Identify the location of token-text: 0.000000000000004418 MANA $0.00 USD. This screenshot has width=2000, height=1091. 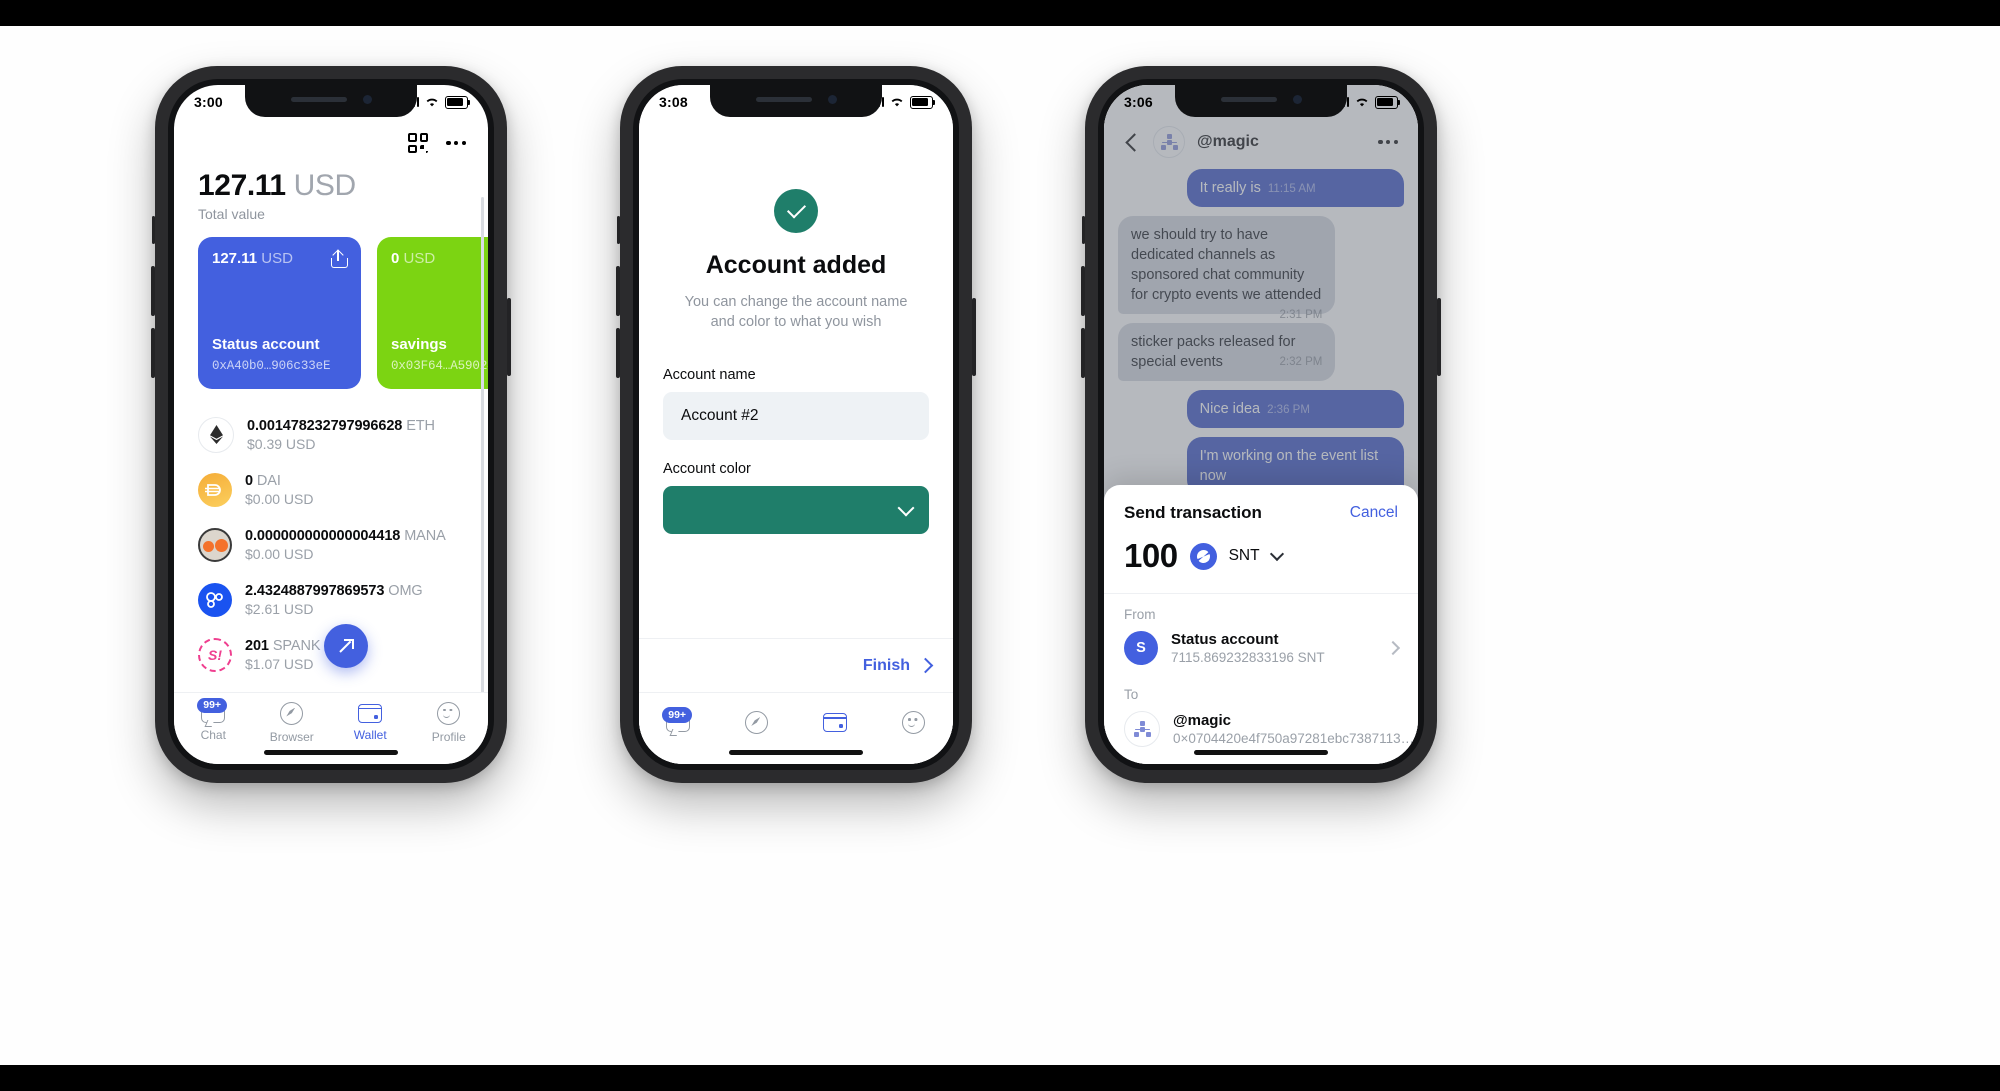
(345, 545).